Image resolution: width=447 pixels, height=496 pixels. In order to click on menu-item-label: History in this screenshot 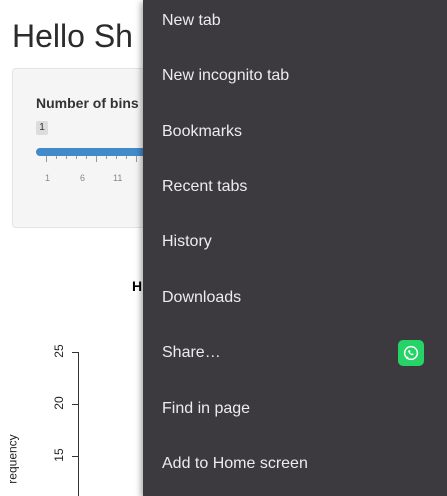, I will do `click(187, 241)`.